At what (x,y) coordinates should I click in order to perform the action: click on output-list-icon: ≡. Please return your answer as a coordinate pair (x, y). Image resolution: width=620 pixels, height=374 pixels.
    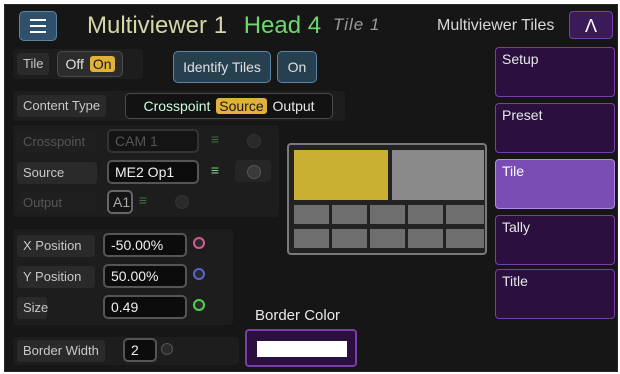
    Looking at the image, I should click on (143, 200).